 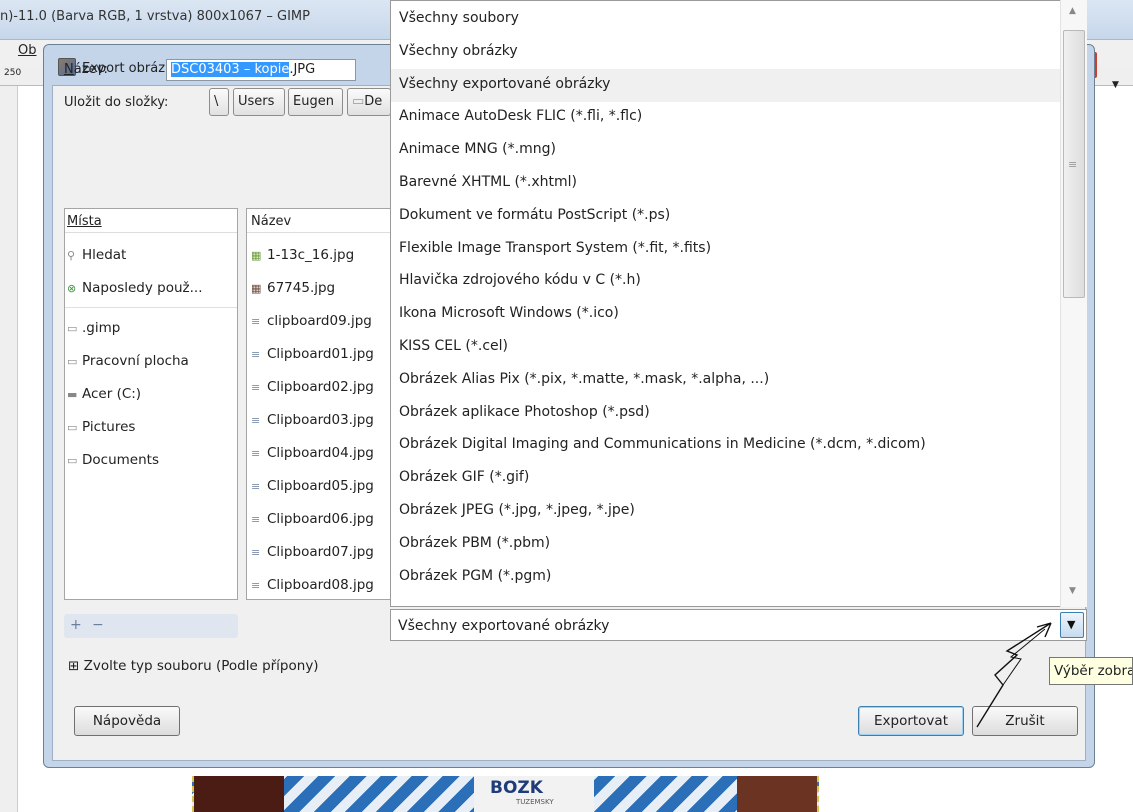 What do you see at coordinates (726, 413) in the screenshot?
I see `filter-option: Obrázek aplikace Photoshop (*.psd)` at bounding box center [726, 413].